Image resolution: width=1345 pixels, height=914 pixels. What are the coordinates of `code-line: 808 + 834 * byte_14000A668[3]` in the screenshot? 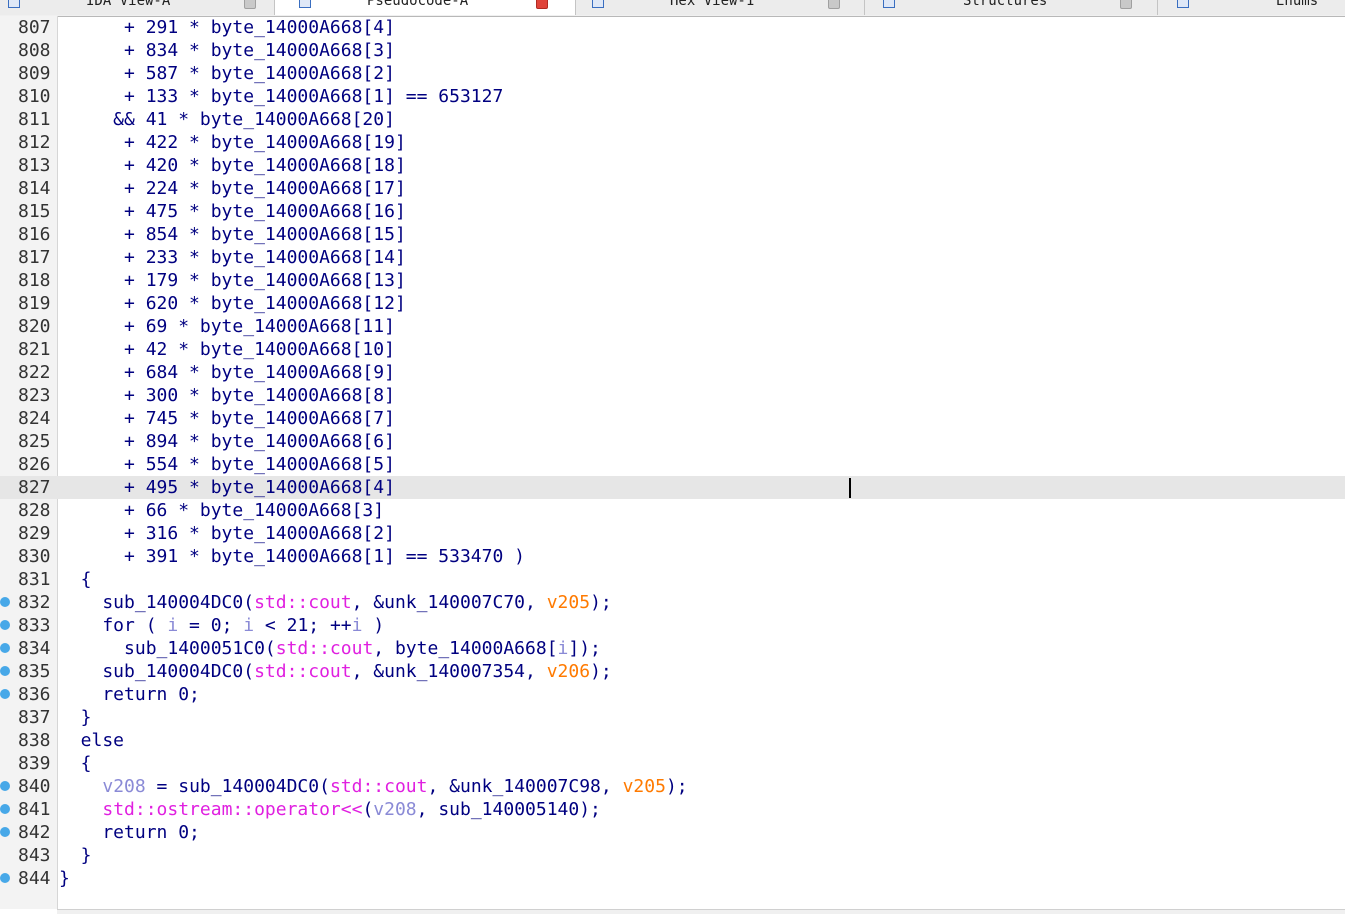 It's located at (672, 50).